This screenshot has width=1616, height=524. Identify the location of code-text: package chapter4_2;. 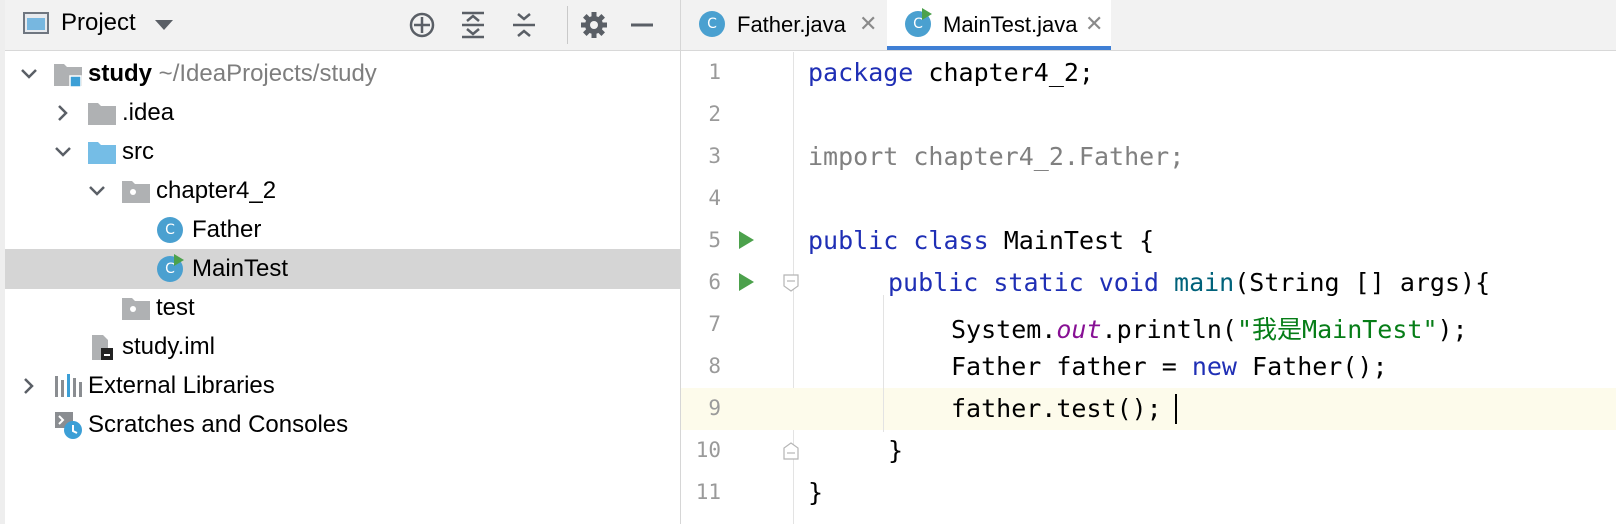
(951, 72).